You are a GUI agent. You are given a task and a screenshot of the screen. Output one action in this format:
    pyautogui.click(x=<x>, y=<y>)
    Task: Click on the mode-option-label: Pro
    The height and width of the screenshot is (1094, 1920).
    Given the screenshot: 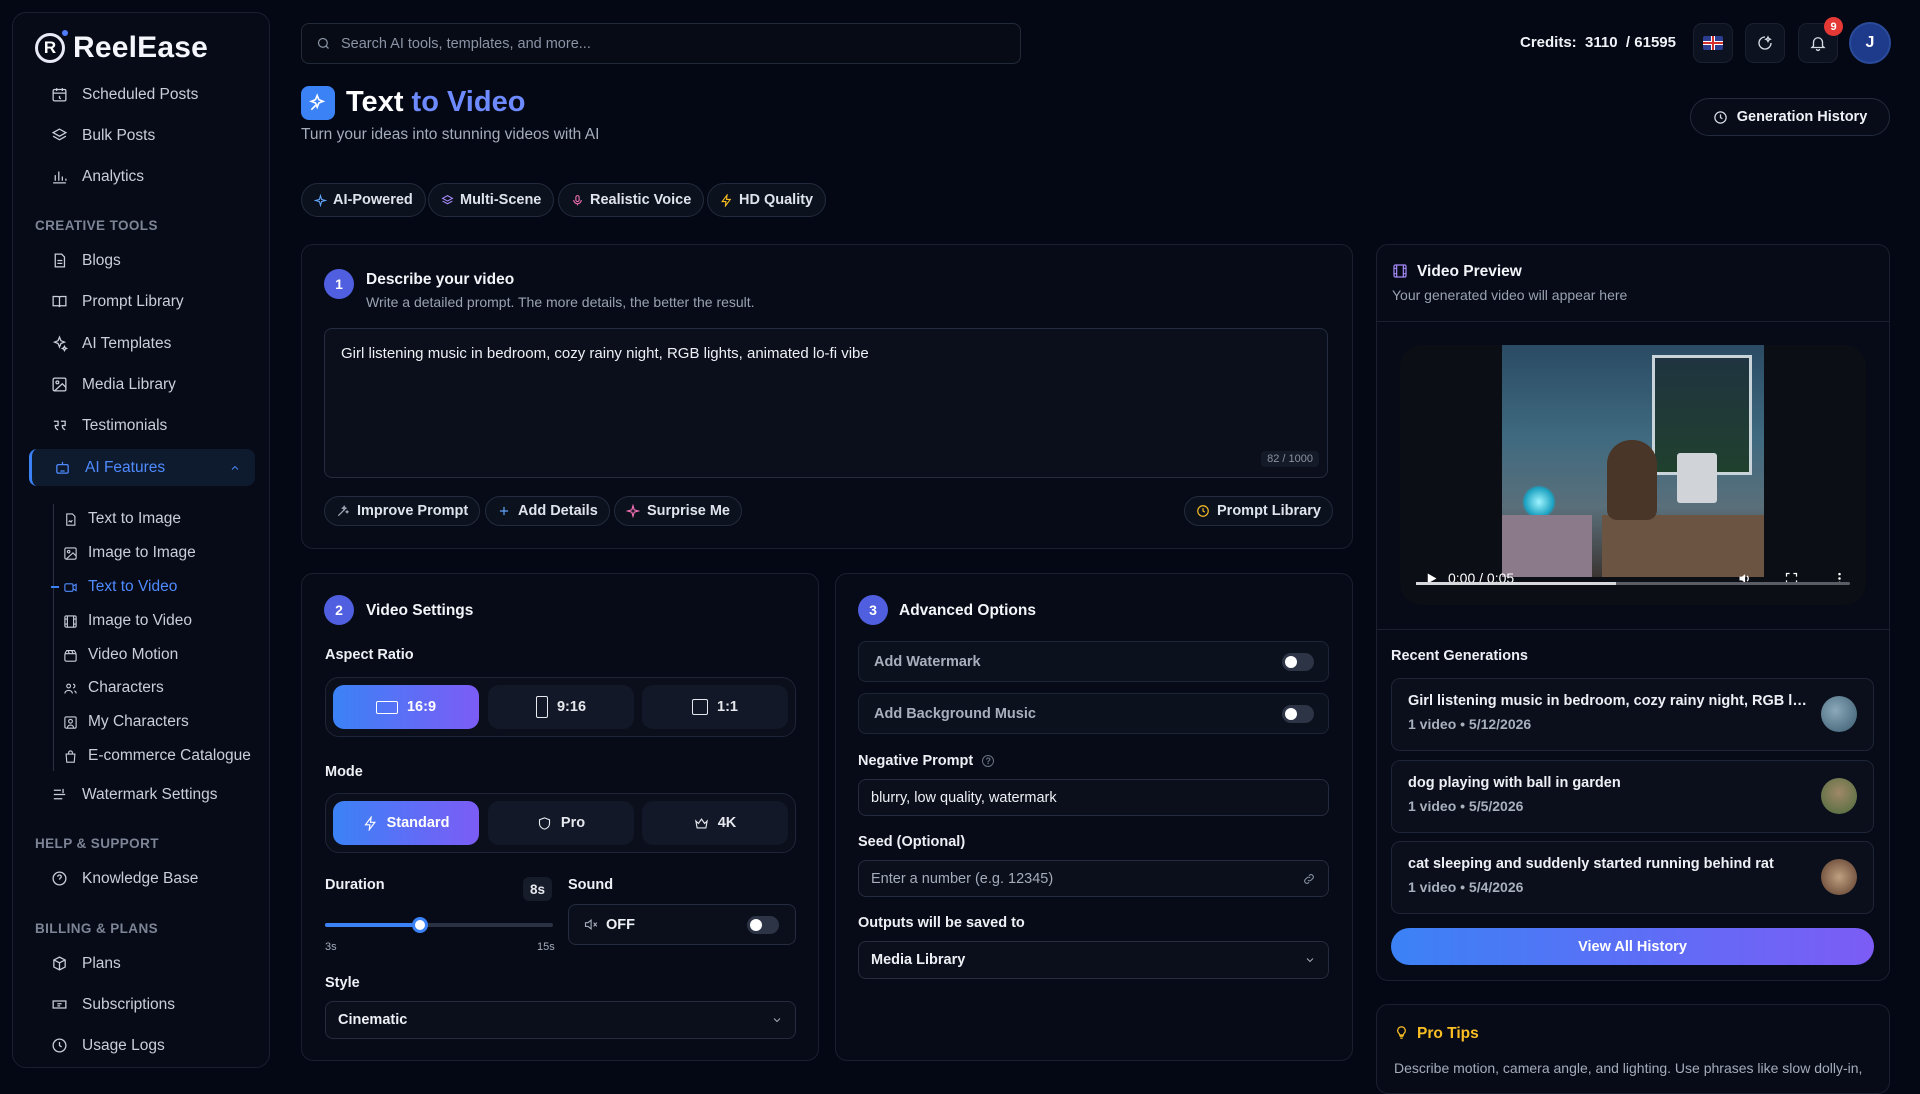 What is the action you would take?
    pyautogui.click(x=573, y=823)
    